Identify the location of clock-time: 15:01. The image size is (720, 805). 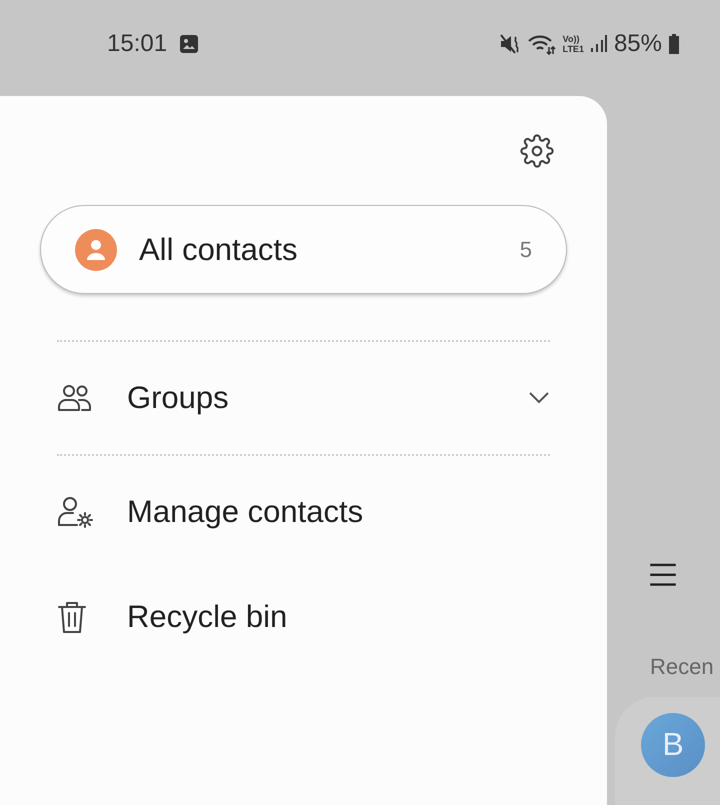
(137, 44).